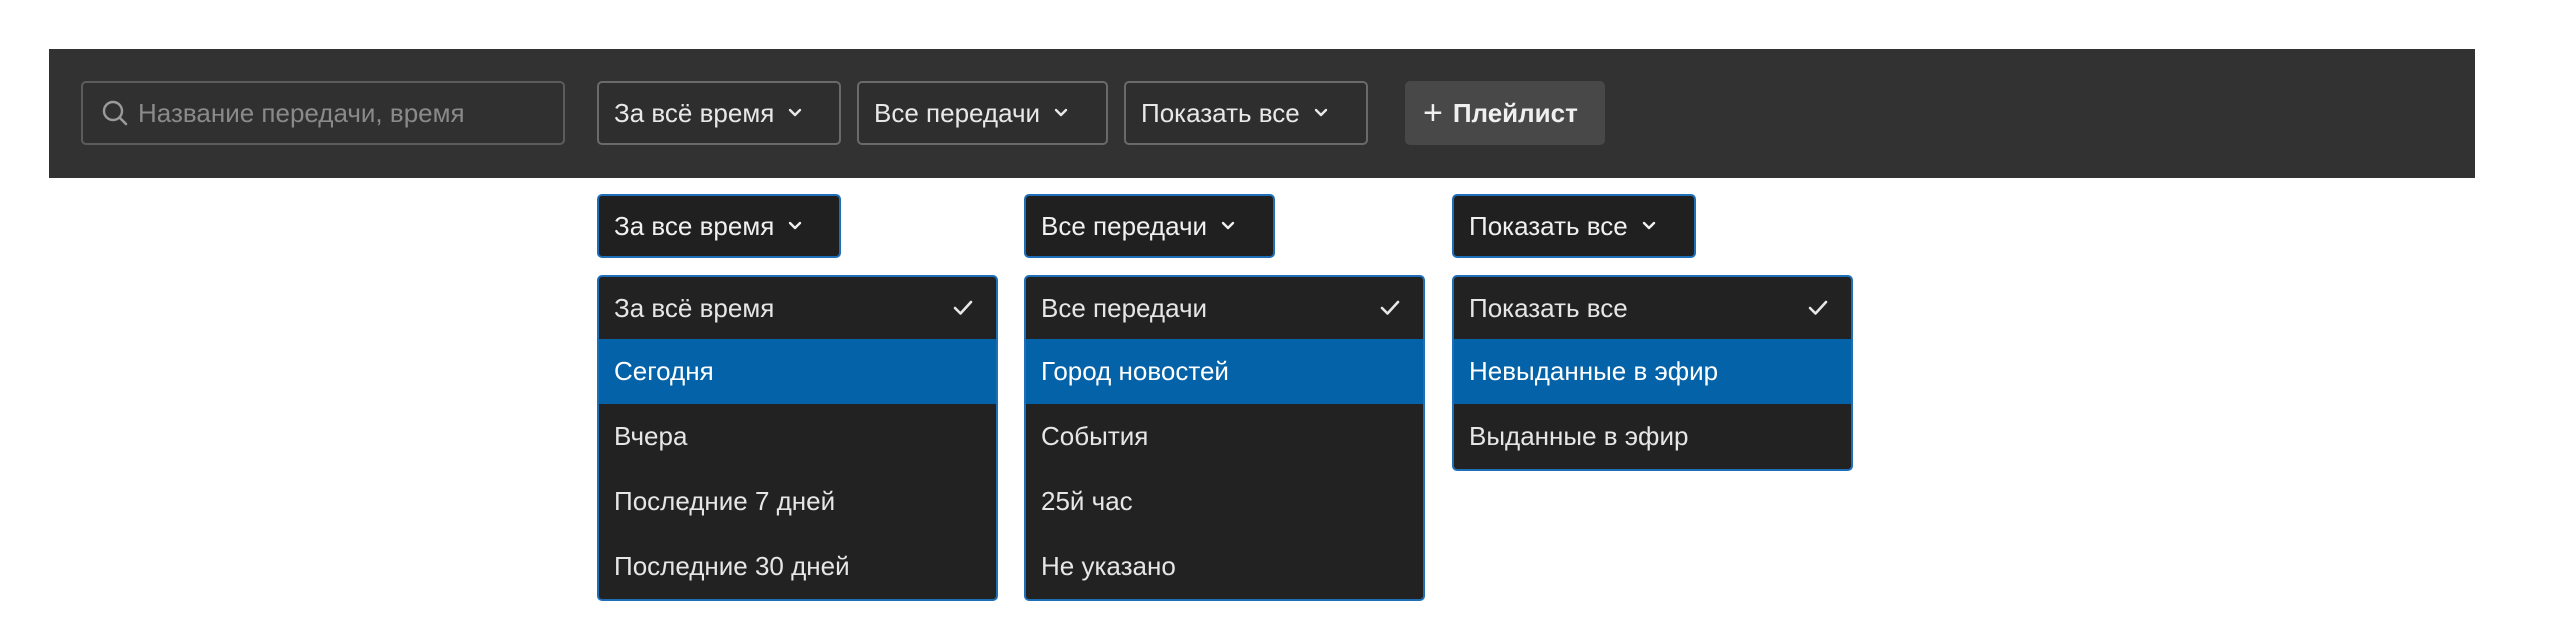 The image size is (2560, 640). I want to click on option-label: Город новостей, so click(1135, 371).